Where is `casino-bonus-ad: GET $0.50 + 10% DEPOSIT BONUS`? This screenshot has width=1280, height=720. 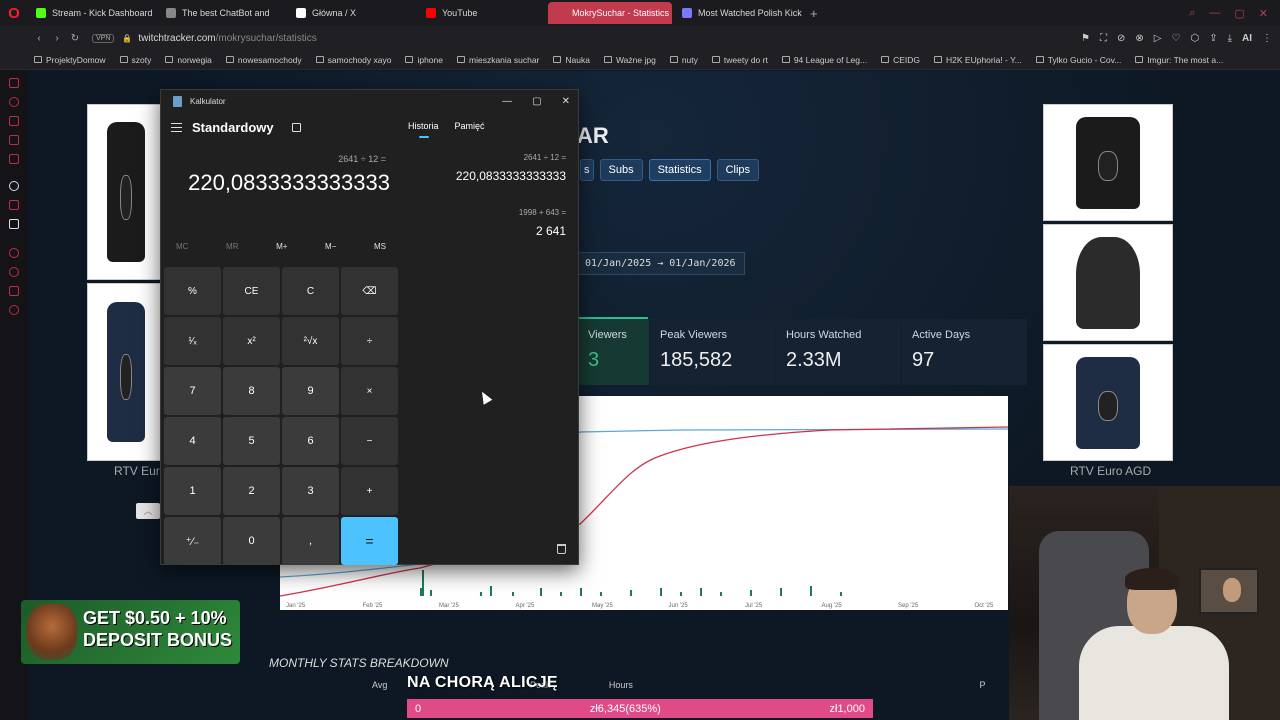
casino-bonus-ad: GET $0.50 + 10% DEPOSIT BONUS is located at coordinates (130, 632).